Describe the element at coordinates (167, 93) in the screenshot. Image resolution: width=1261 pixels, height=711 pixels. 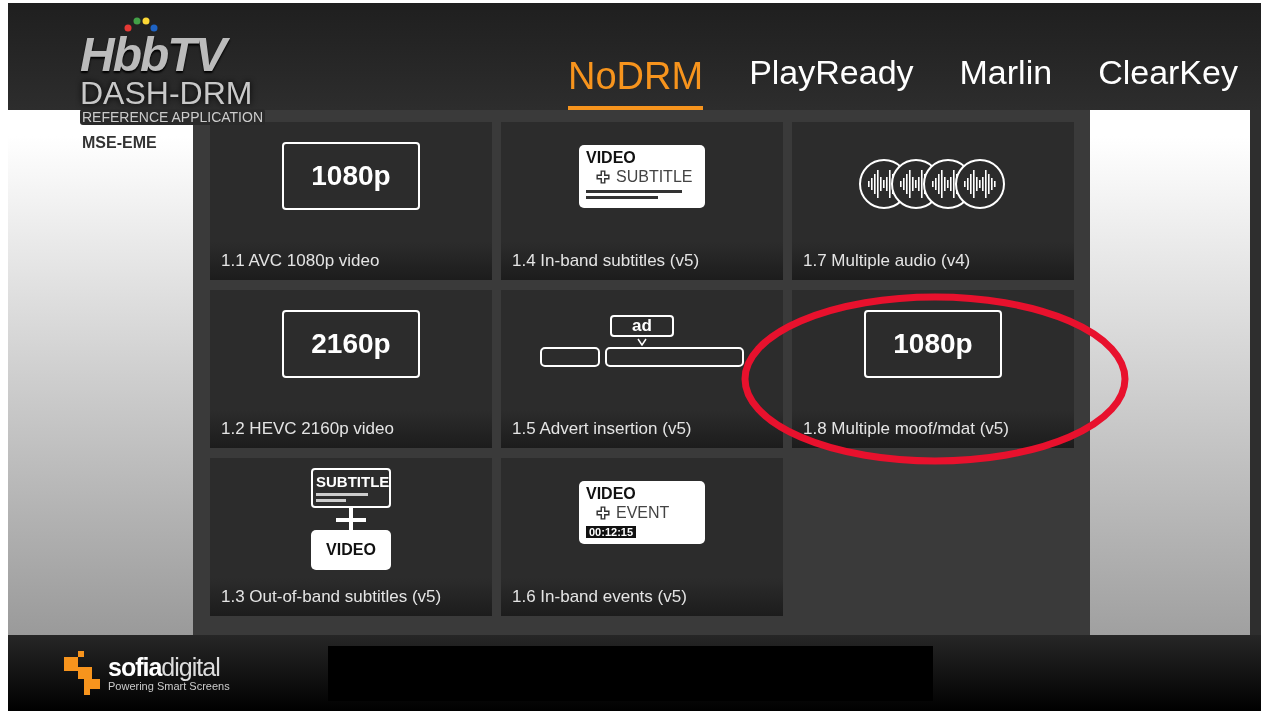
I see `logo-subtitle: DASH-DRM` at that location.